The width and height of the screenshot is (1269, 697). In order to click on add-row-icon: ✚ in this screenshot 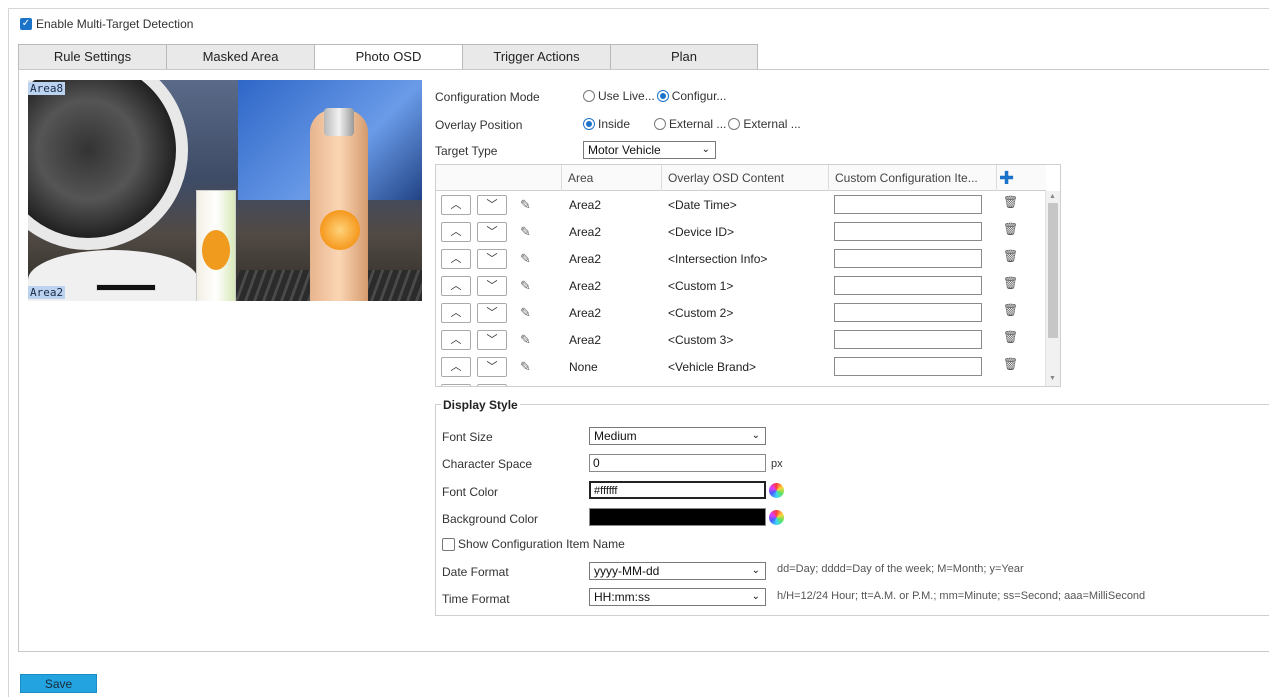, I will do `click(1006, 178)`.